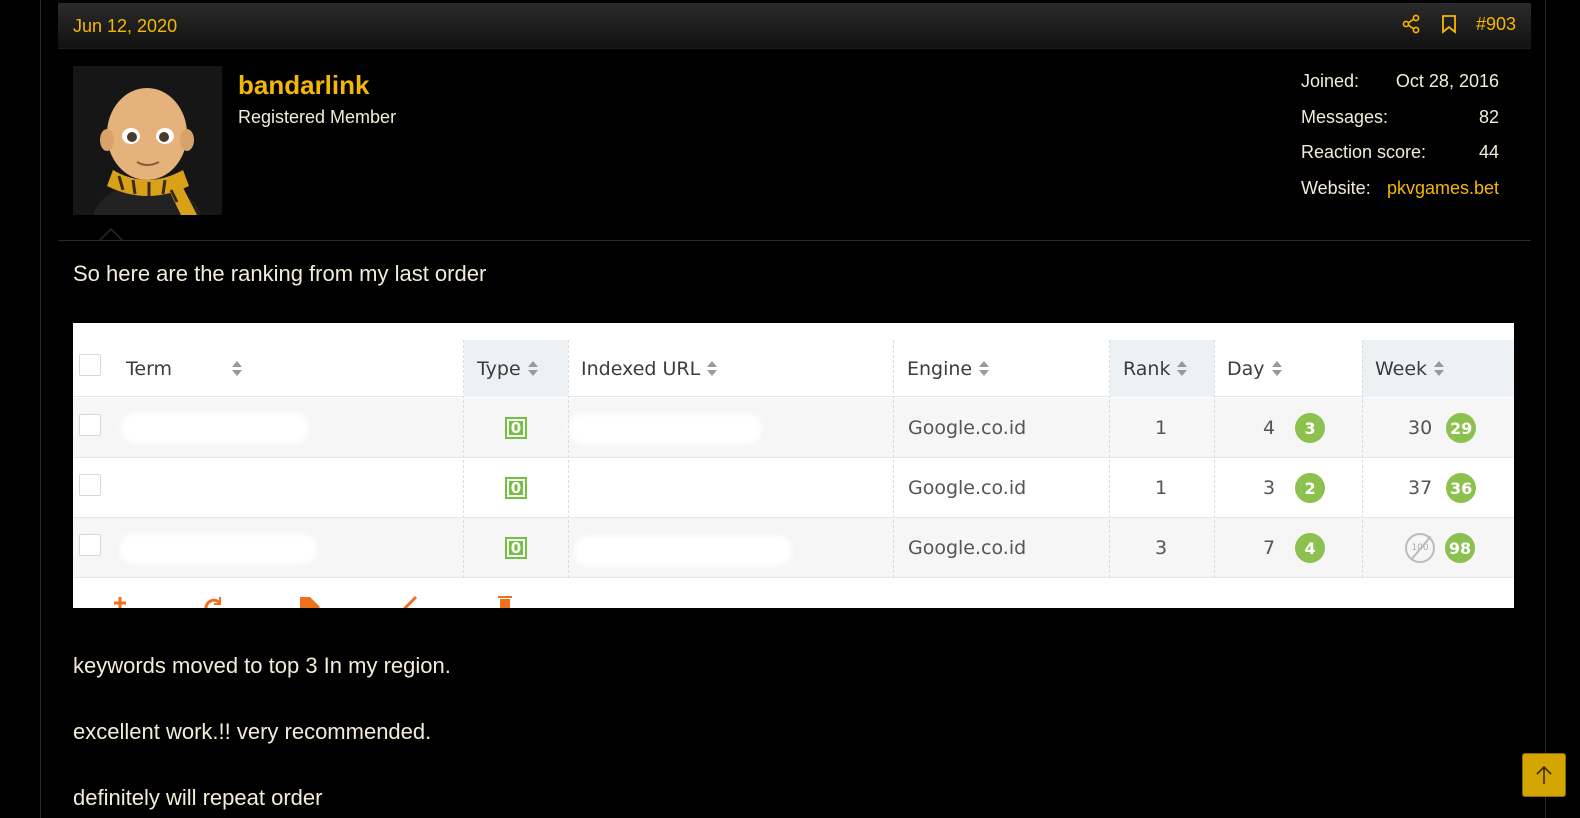 The height and width of the screenshot is (818, 1580). Describe the element at coordinates (1364, 152) in the screenshot. I see `stat-label: Reaction score:` at that location.